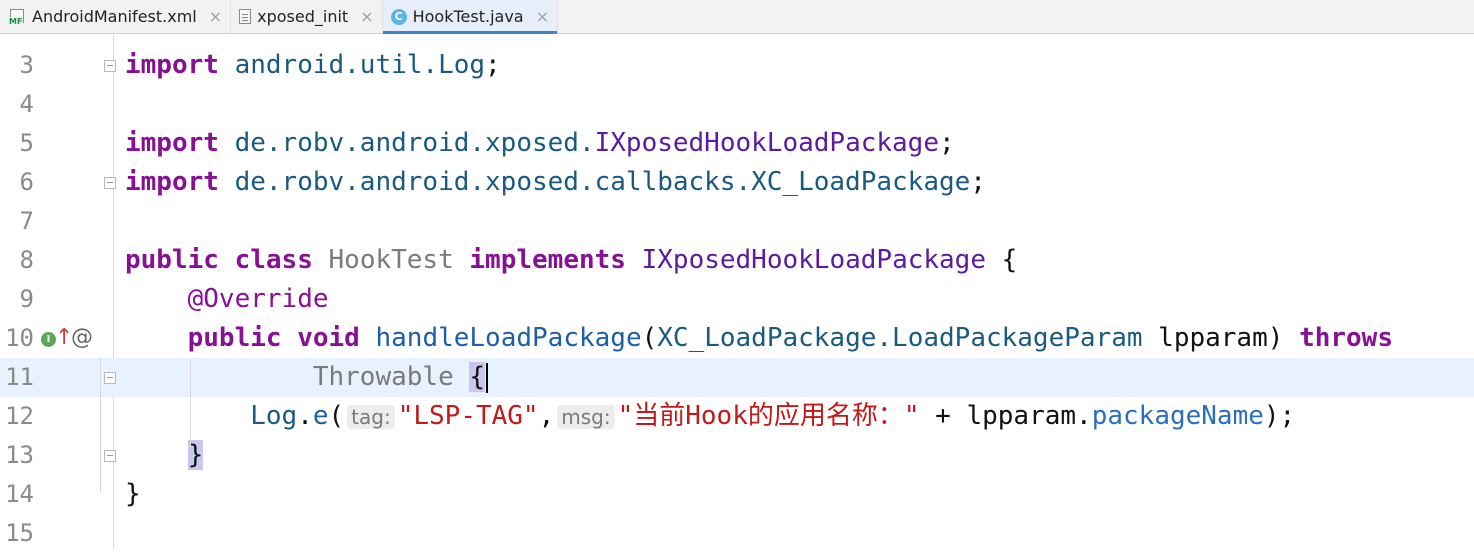 This screenshot has width=1474, height=553. What do you see at coordinates (737, 494) in the screenshot?
I see `code-line: 14}` at bounding box center [737, 494].